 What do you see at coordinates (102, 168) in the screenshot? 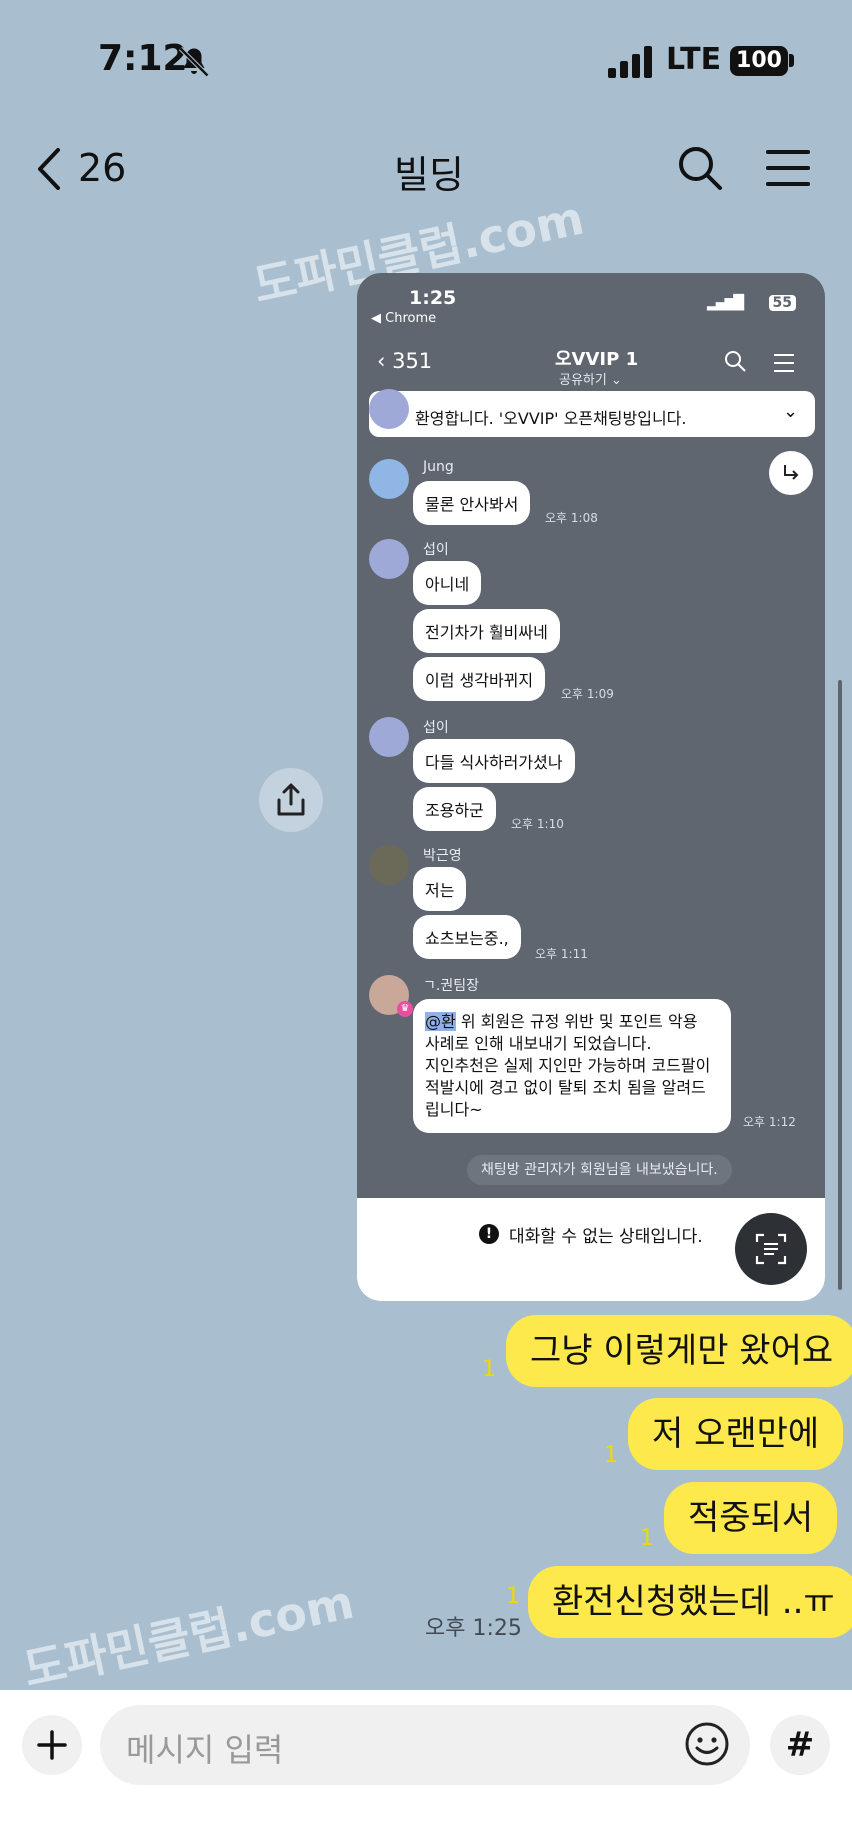
I see `back-count: 26` at bounding box center [102, 168].